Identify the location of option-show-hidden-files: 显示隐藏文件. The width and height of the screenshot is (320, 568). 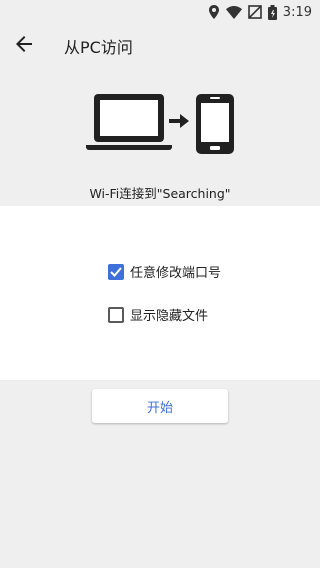
(158, 314).